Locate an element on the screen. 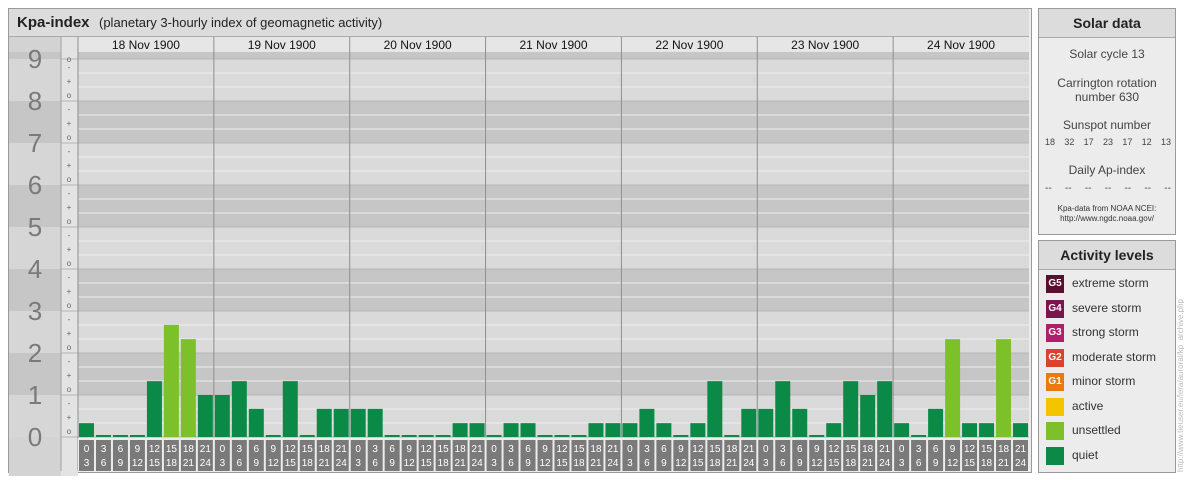 This screenshot has width=1184, height=480. y-tick-label: 6 is located at coordinates (35, 185).